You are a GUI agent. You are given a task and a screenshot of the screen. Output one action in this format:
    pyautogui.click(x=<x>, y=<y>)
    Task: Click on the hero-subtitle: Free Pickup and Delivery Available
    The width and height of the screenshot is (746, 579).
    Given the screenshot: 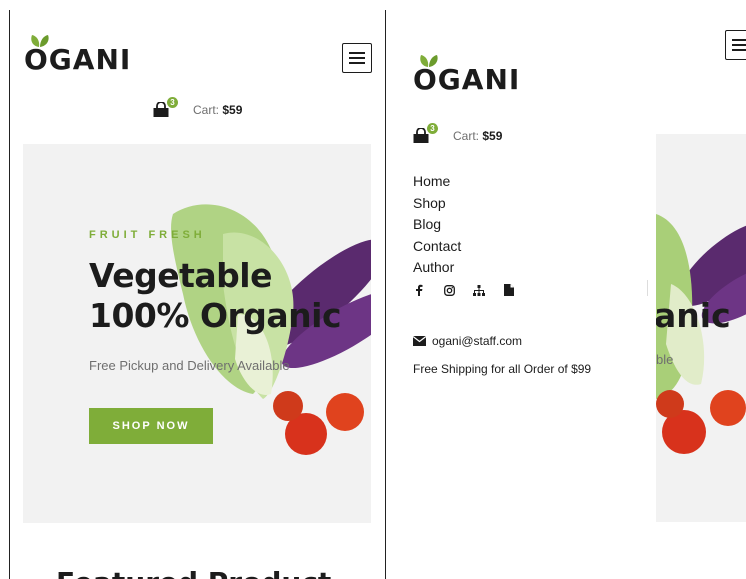 What is the action you would take?
    pyautogui.click(x=189, y=365)
    